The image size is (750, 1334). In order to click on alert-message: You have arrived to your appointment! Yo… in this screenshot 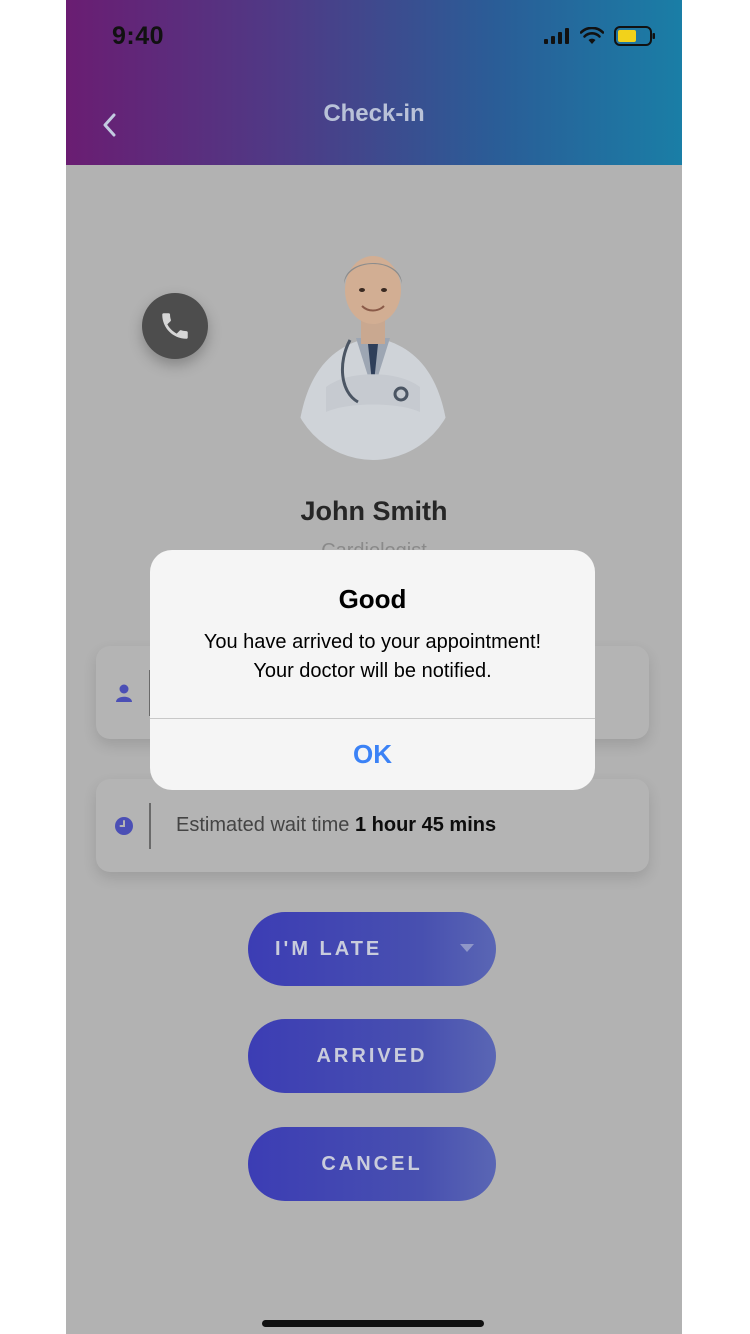, I will do `click(372, 657)`.